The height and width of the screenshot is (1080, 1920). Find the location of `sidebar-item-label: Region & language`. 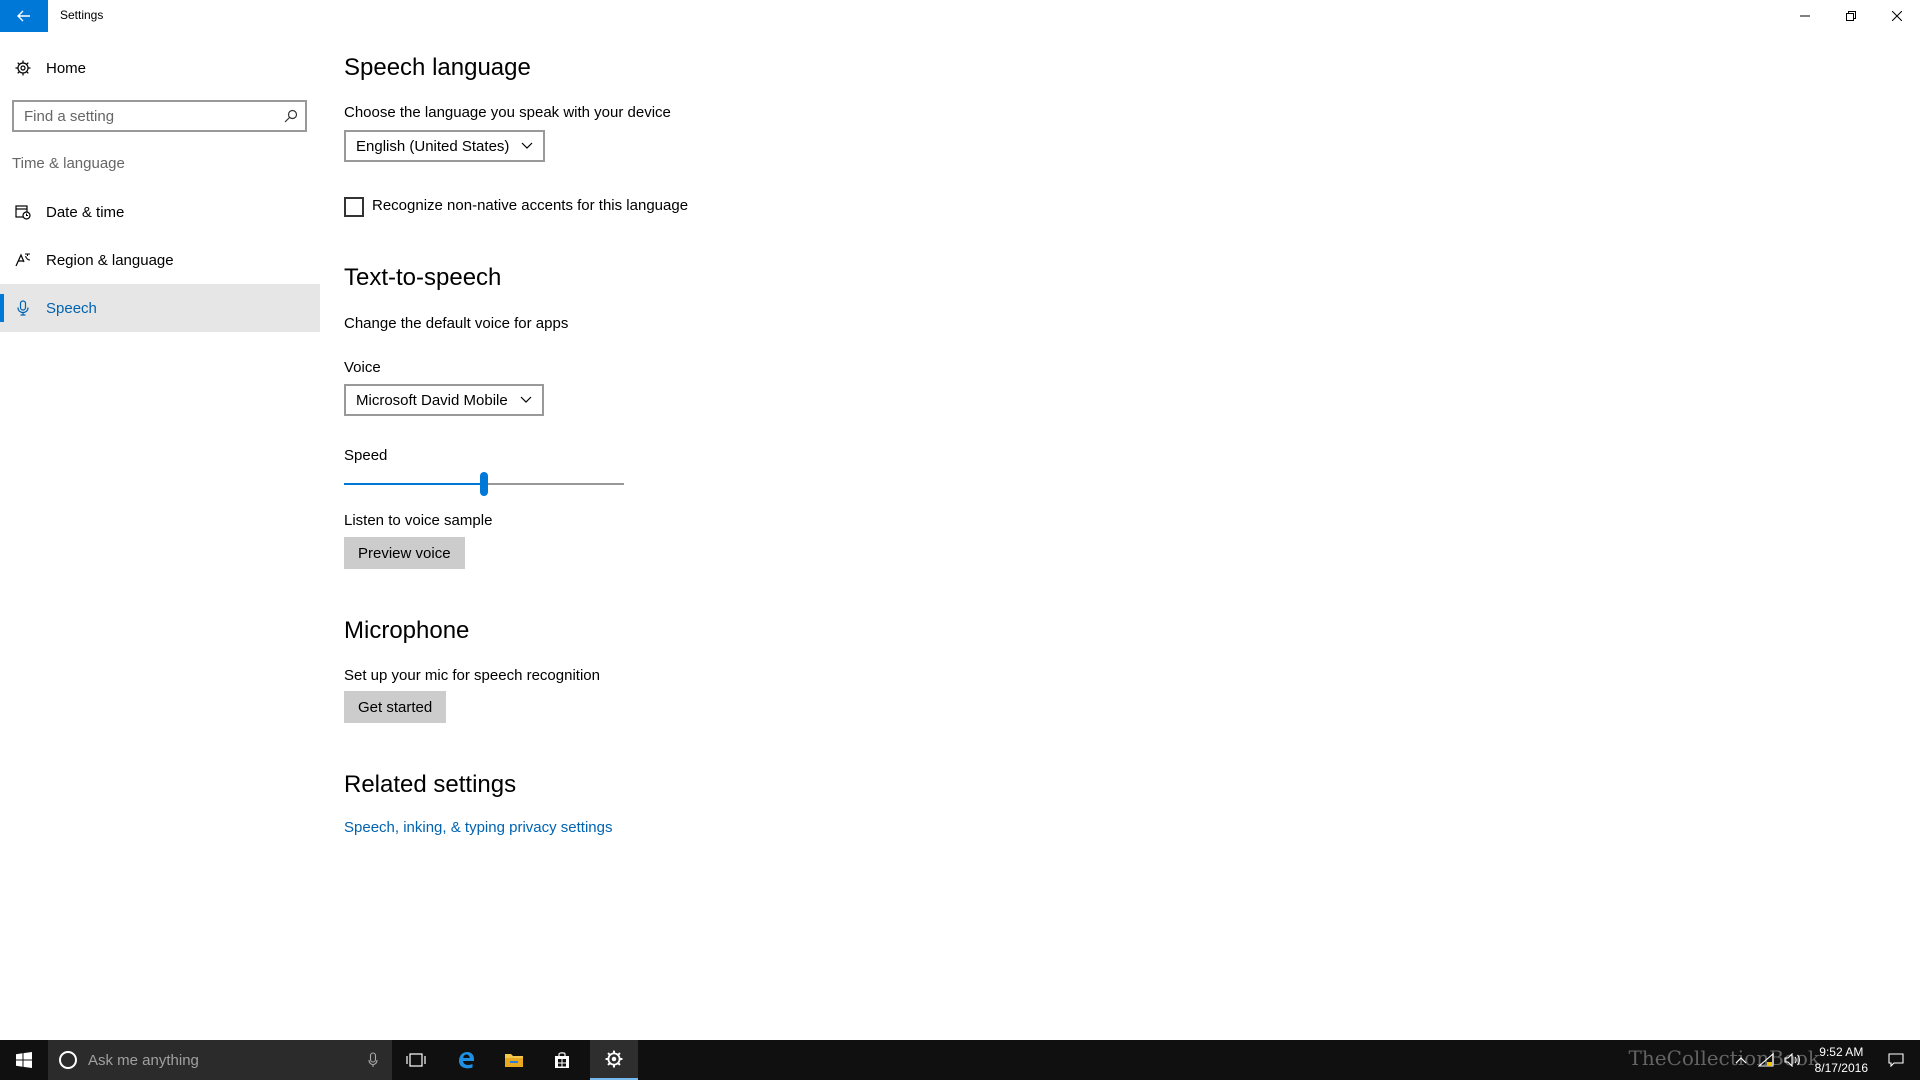

sidebar-item-label: Region & language is located at coordinates (110, 260).